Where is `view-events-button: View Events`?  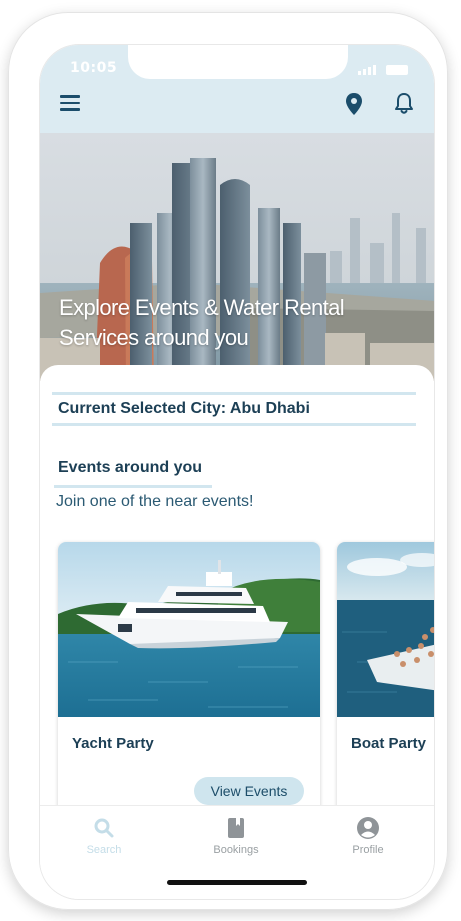
view-events-button: View Events is located at coordinates (249, 791).